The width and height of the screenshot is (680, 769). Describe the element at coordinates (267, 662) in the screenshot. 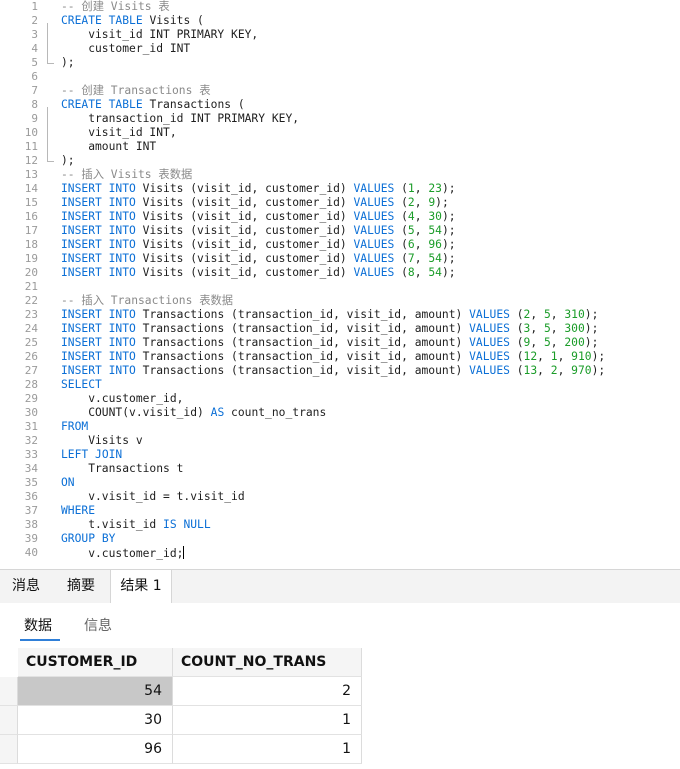

I see `column-header-count-no-trans: COUNT_NO_TRANS` at that location.